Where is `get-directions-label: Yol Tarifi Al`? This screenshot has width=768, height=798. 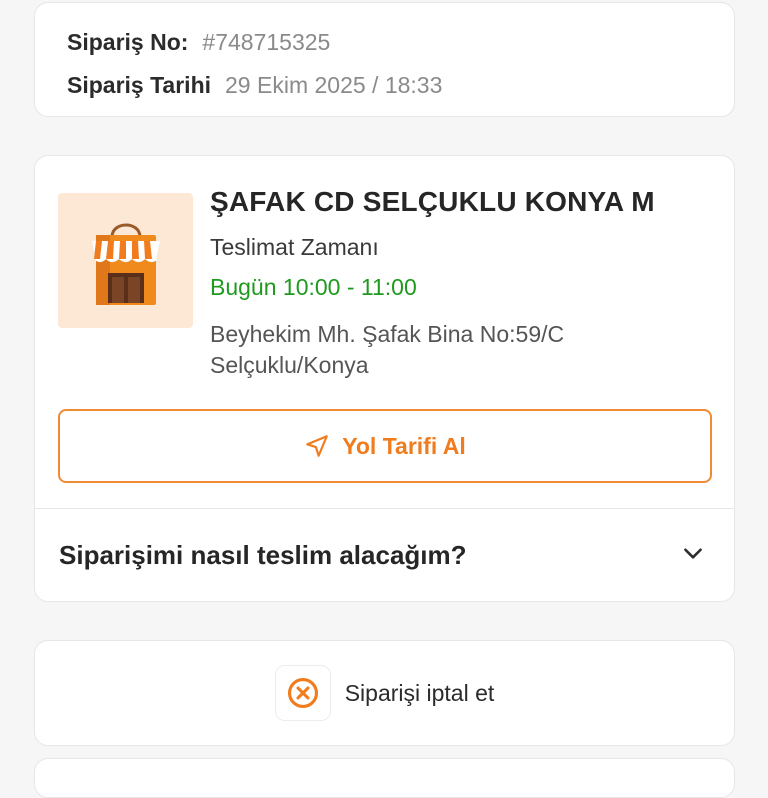
get-directions-label: Yol Tarifi Al is located at coordinates (404, 445).